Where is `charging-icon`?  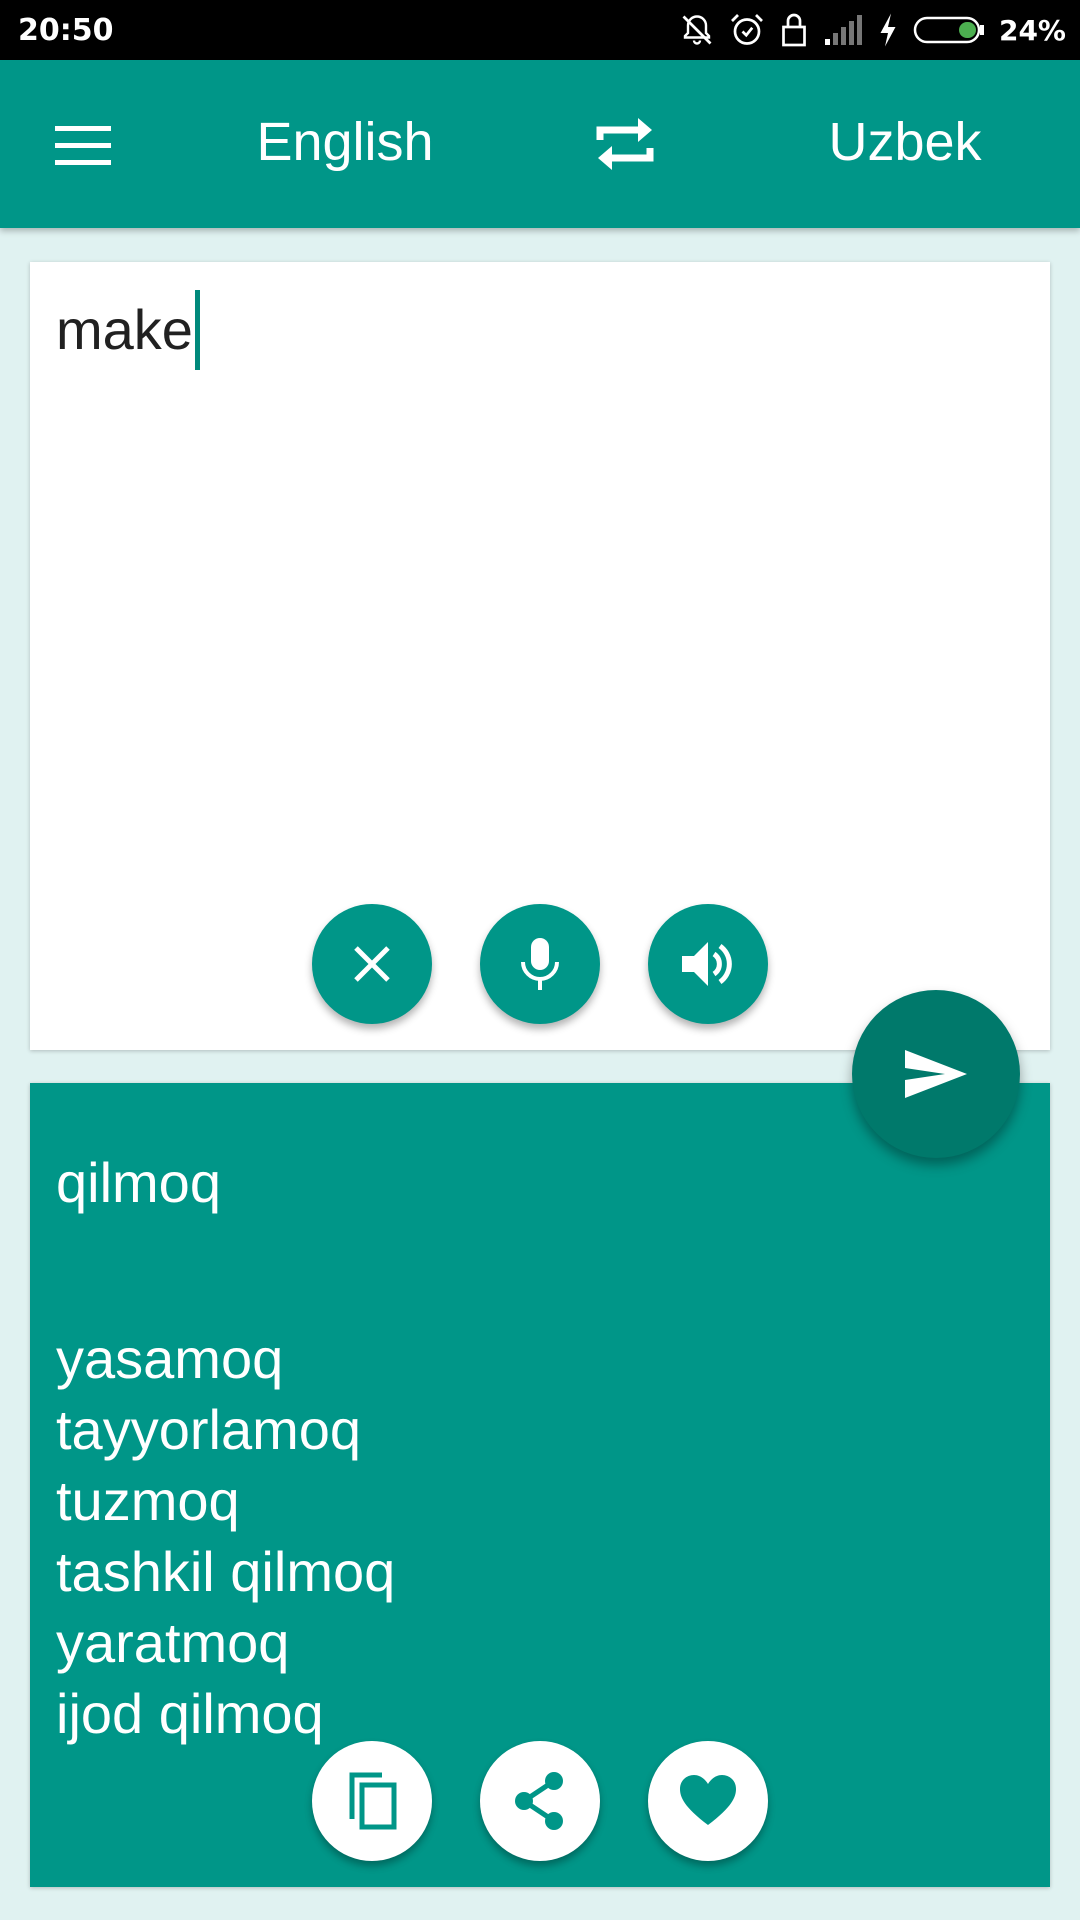
charging-icon is located at coordinates (888, 30).